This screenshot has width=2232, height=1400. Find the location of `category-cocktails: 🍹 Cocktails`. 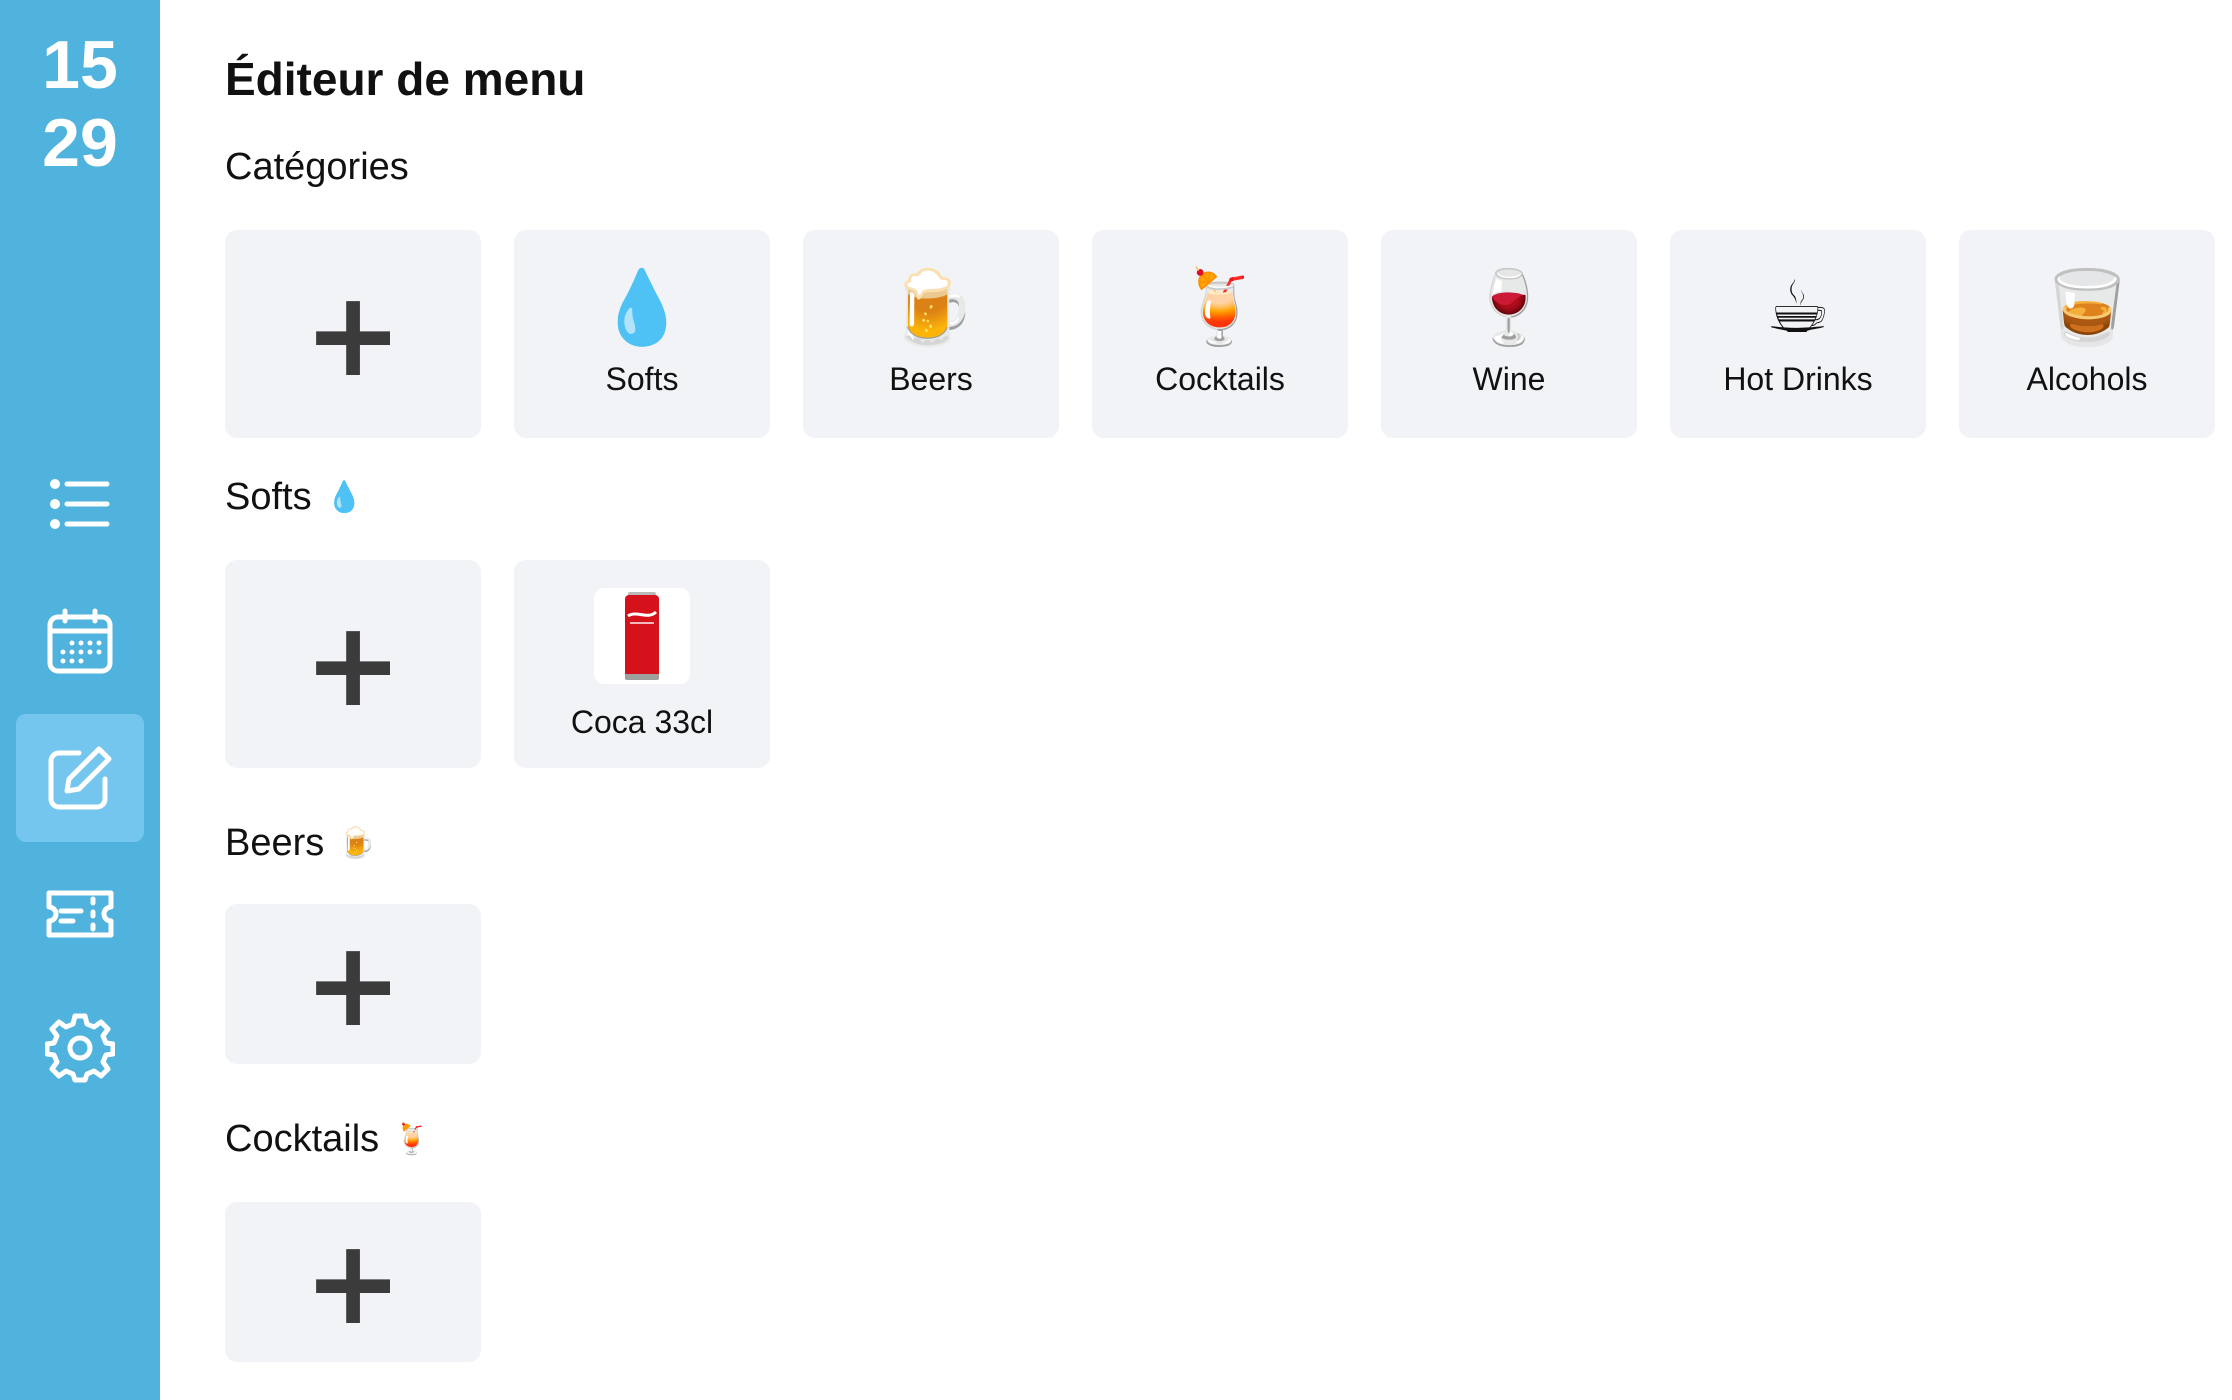

category-cocktails: 🍹 Cocktails is located at coordinates (1220, 334).